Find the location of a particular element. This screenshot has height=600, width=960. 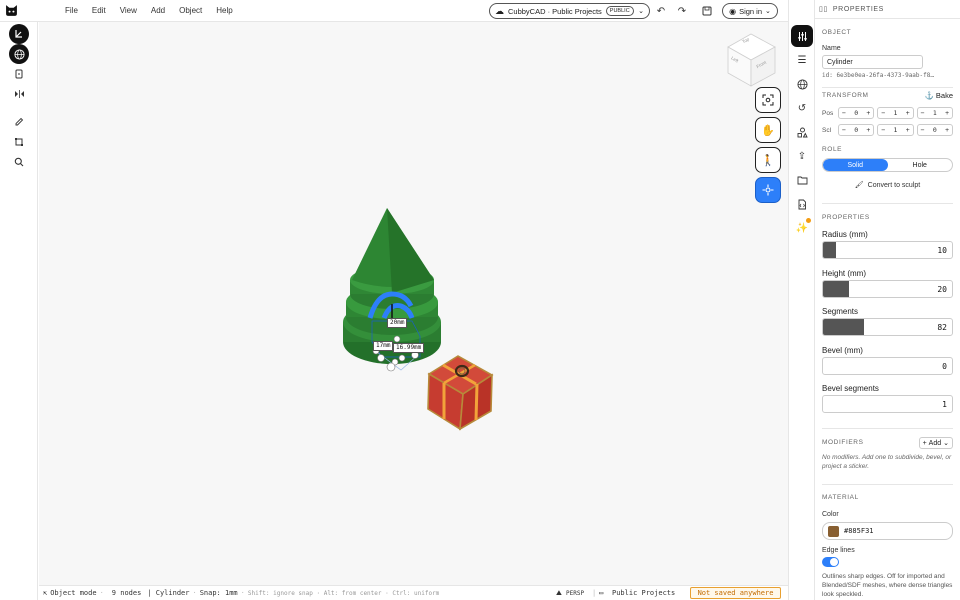

bevel-segments-label: Bevel segments is located at coordinates (850, 388).